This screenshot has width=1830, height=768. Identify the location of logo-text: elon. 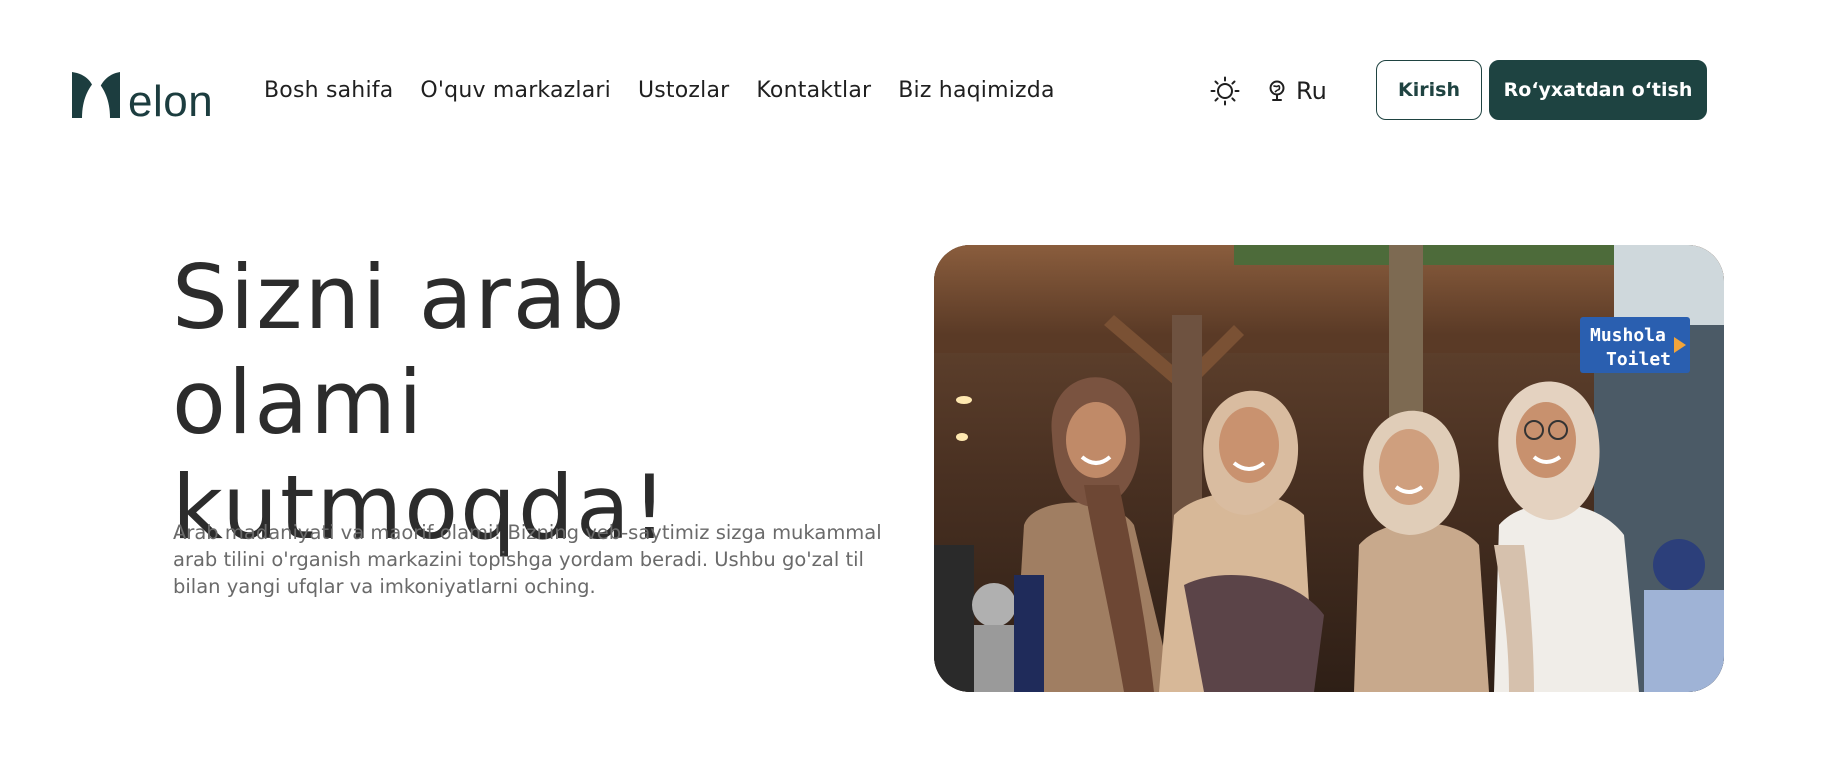
(171, 101).